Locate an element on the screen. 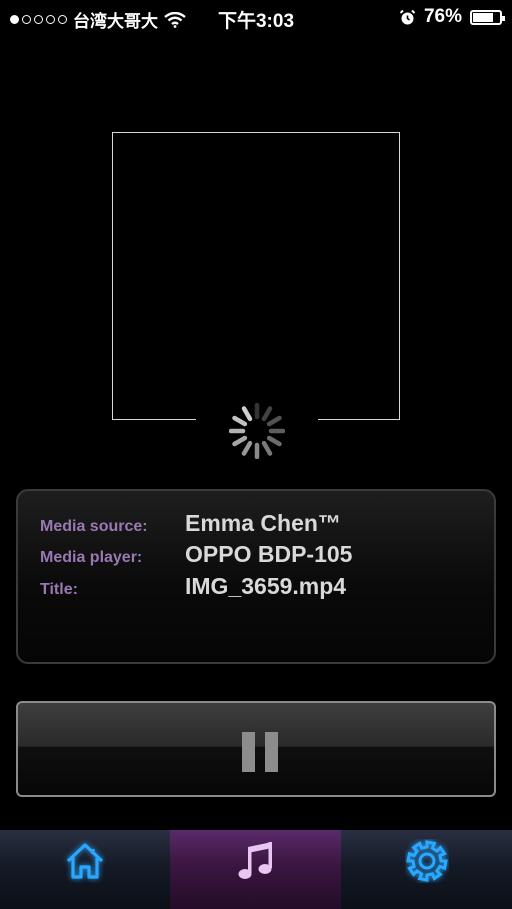 The width and height of the screenshot is (512, 909). loading-spinner-icon is located at coordinates (257, 431).